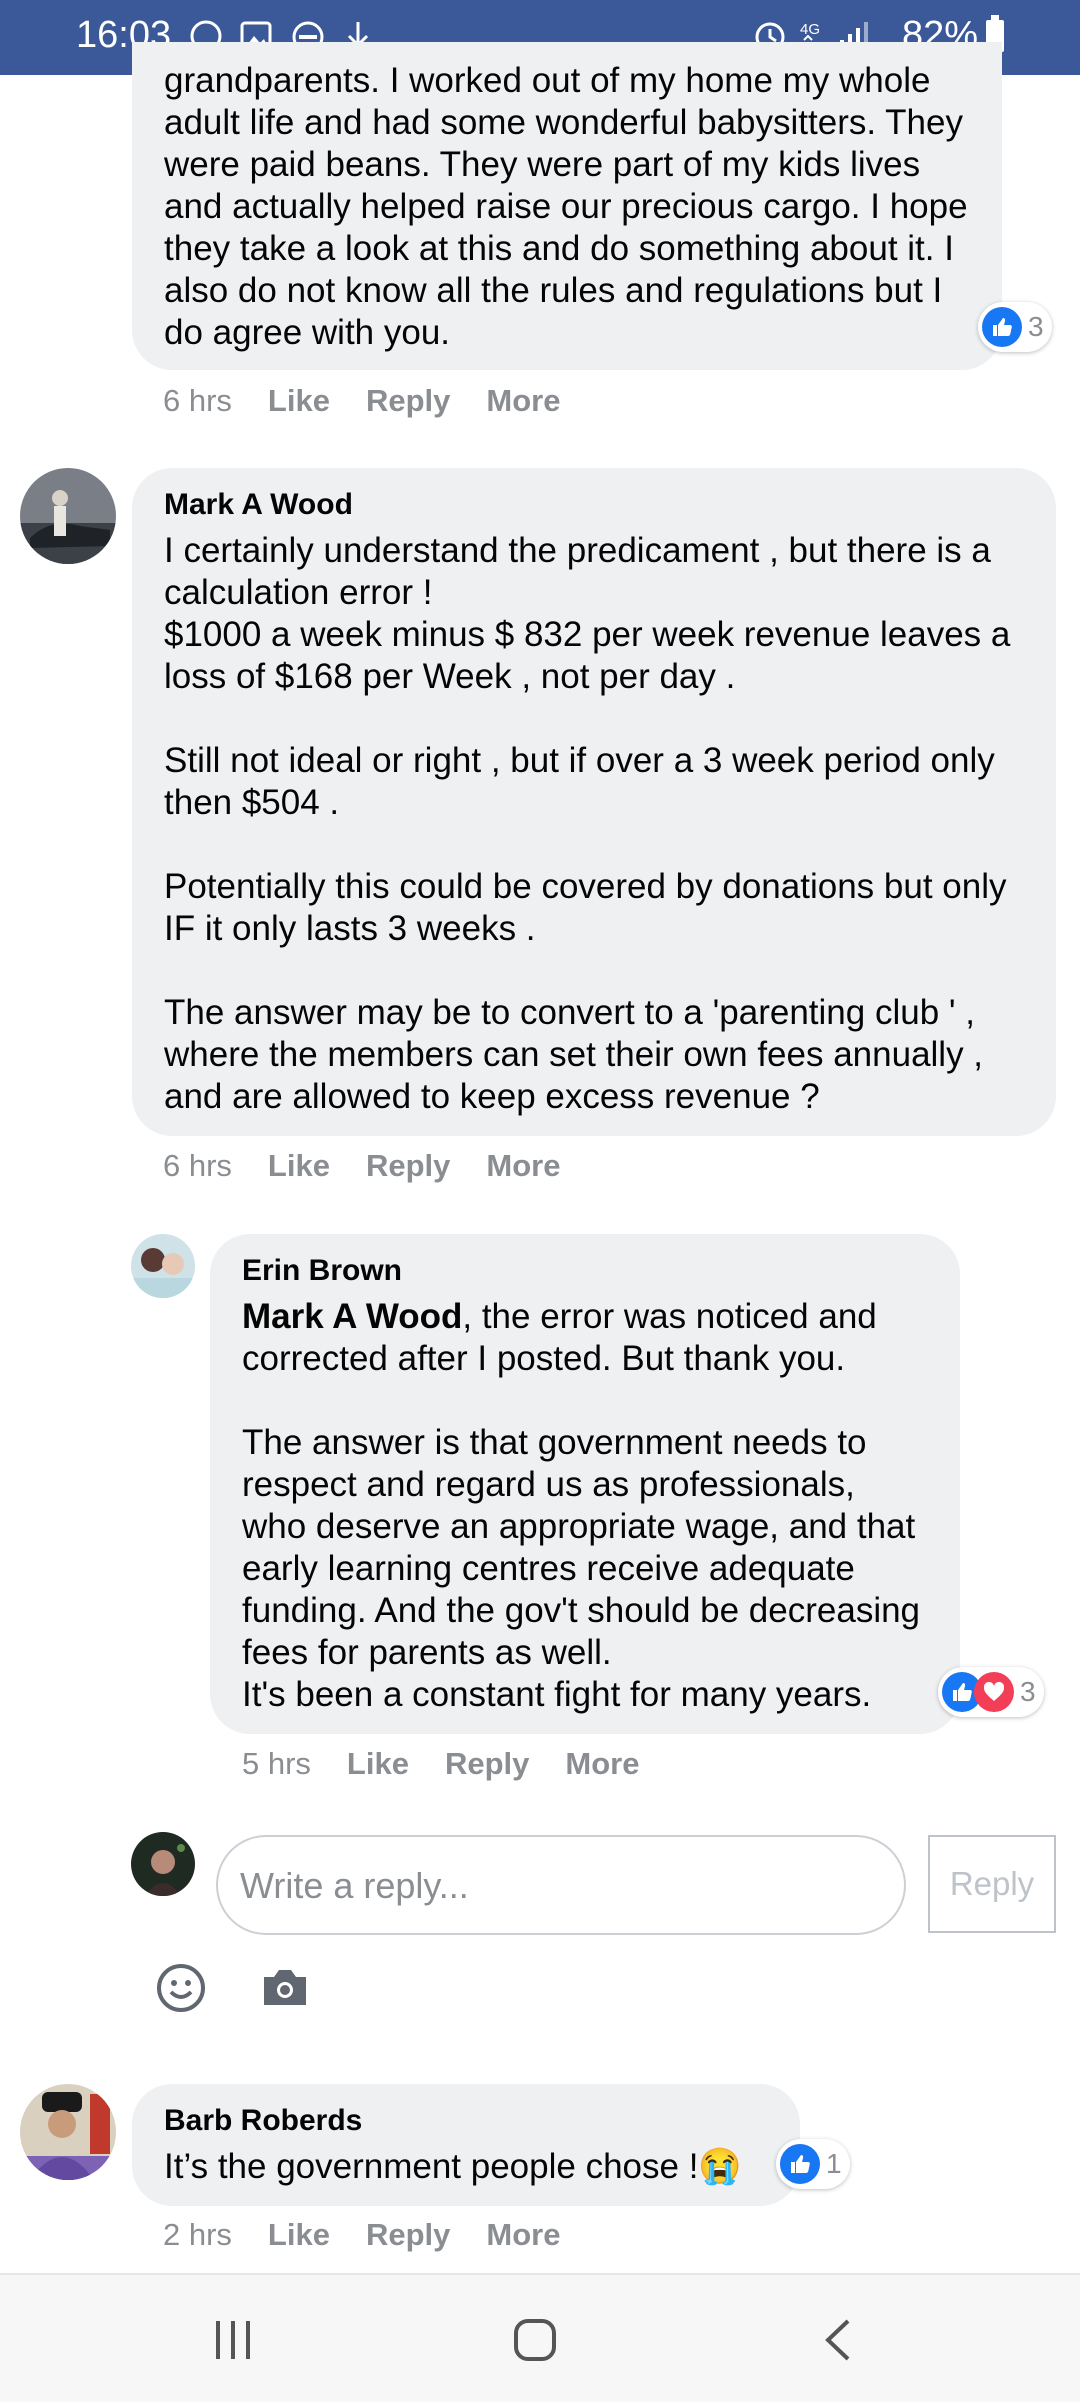  What do you see at coordinates (992, 1884) in the screenshot?
I see `reply-submit-button: Reply` at bounding box center [992, 1884].